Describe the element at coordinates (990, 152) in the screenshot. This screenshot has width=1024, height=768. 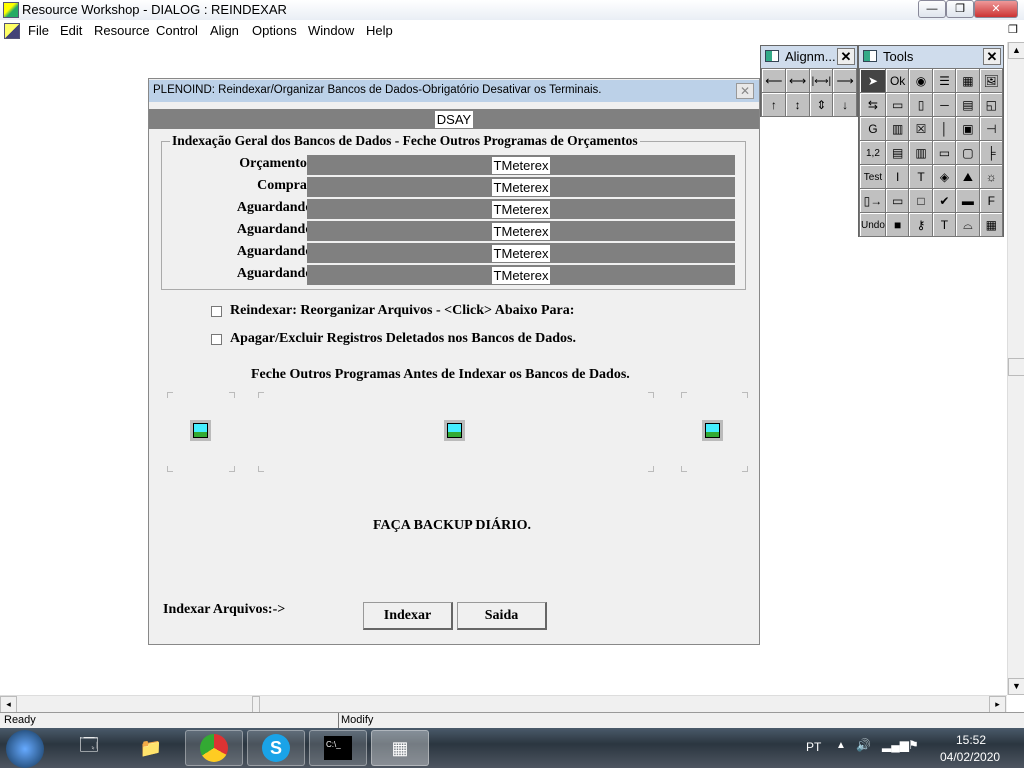
I see `tool-button: ╞` at that location.